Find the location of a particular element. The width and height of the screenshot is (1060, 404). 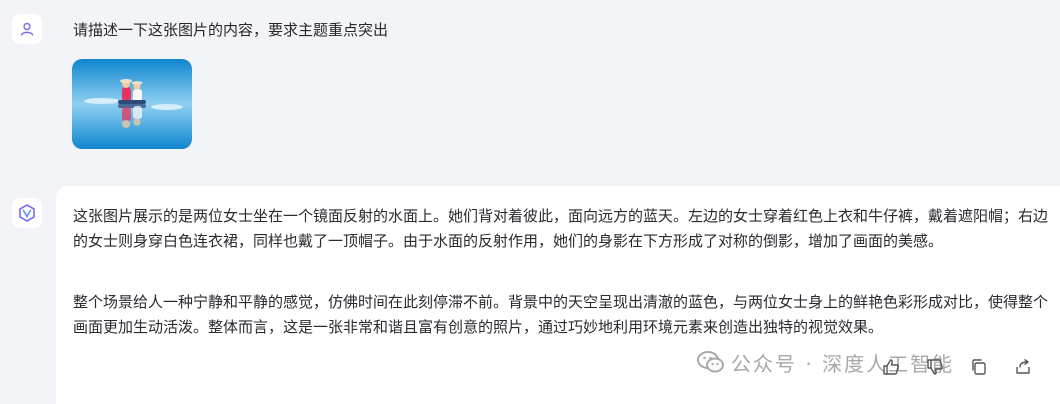

message-actions is located at coordinates (957, 367).